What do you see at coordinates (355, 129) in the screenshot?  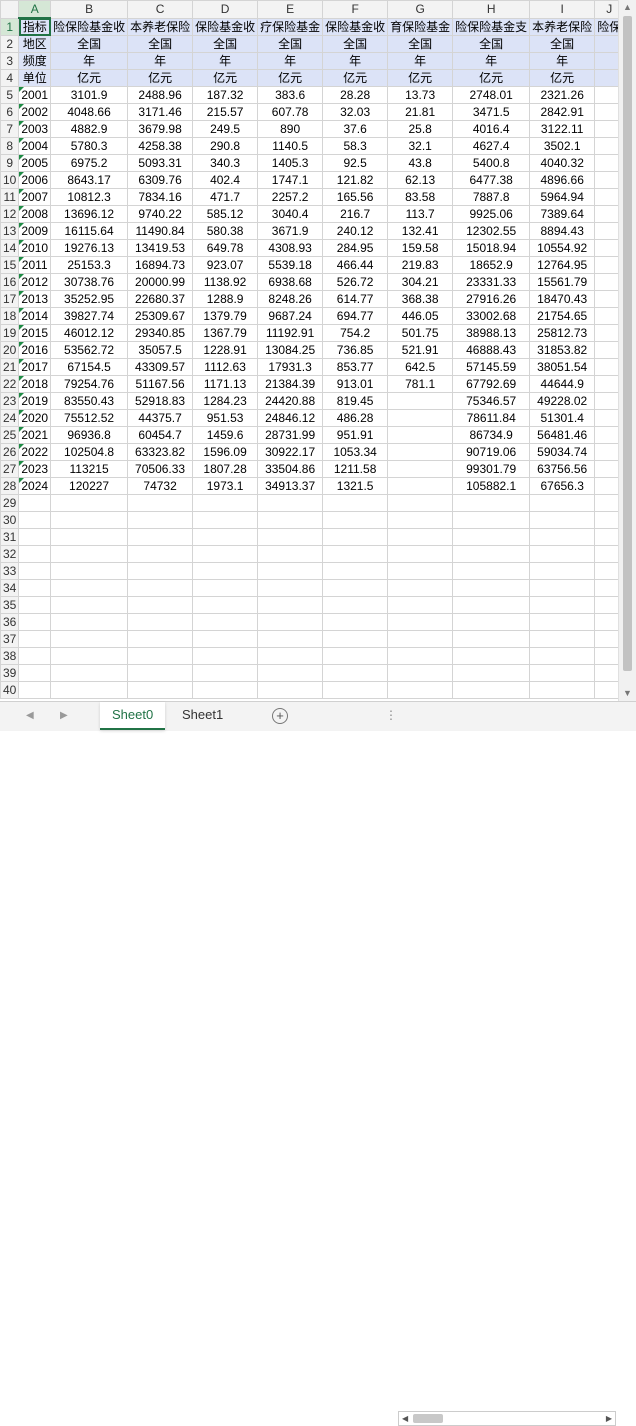 I see `cell: 37.6` at bounding box center [355, 129].